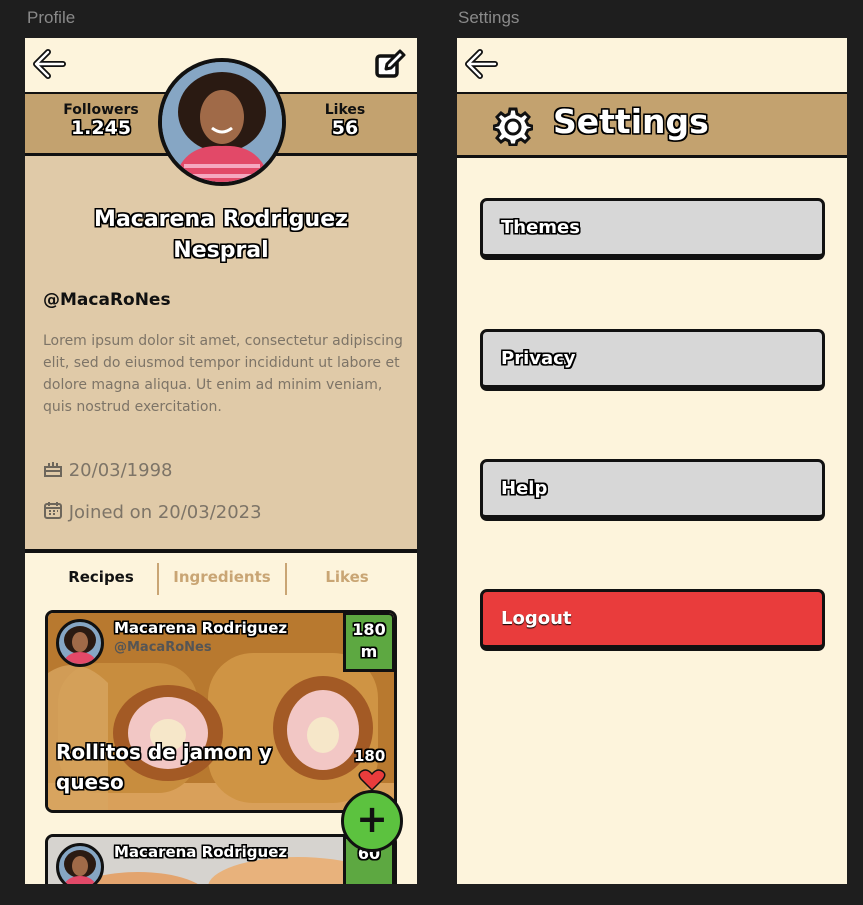 The image size is (863, 905). Describe the element at coordinates (369, 651) in the screenshot. I see `recipe-time-unit: m` at that location.